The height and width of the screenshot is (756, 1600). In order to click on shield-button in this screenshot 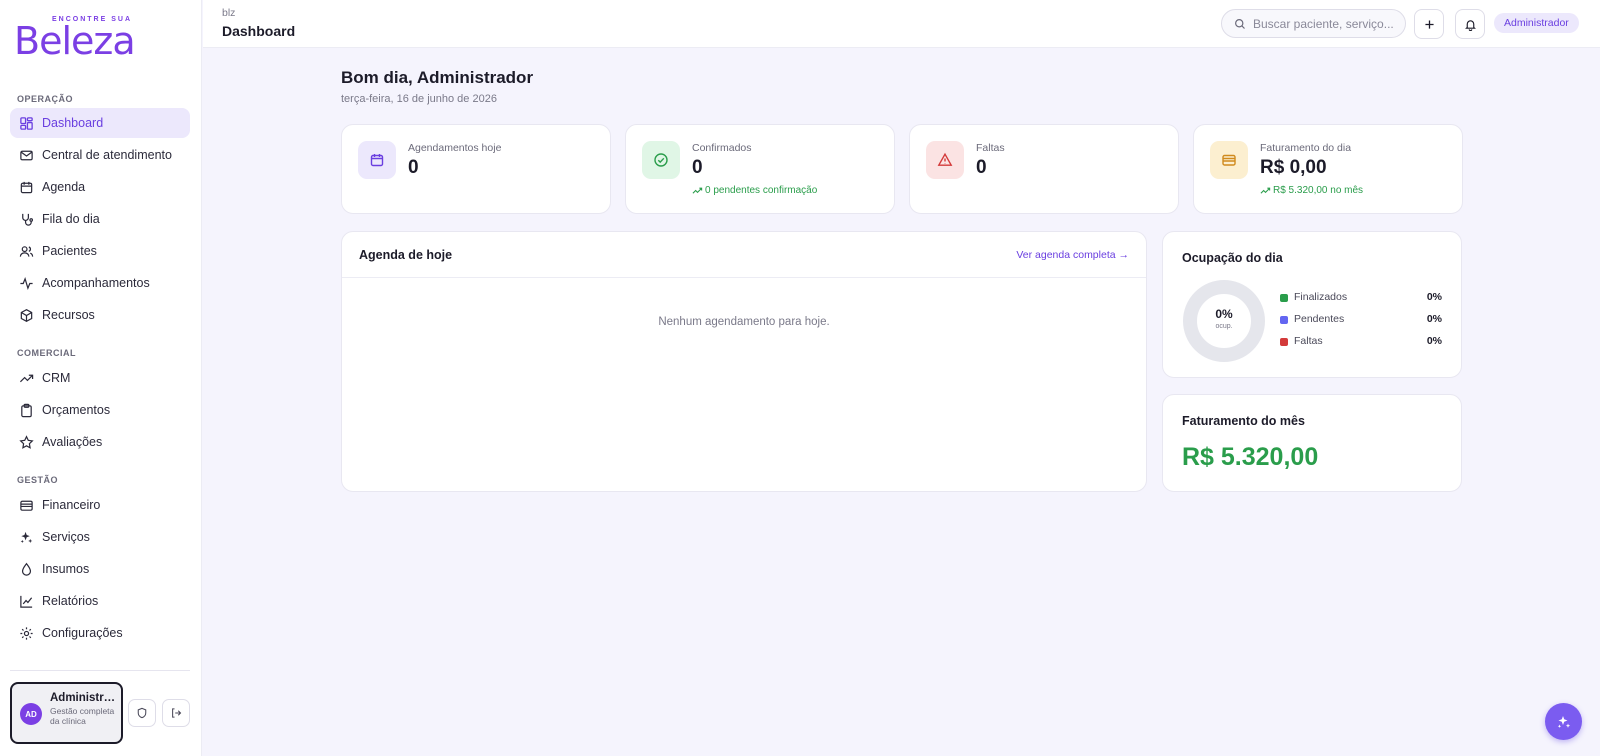, I will do `click(142, 713)`.